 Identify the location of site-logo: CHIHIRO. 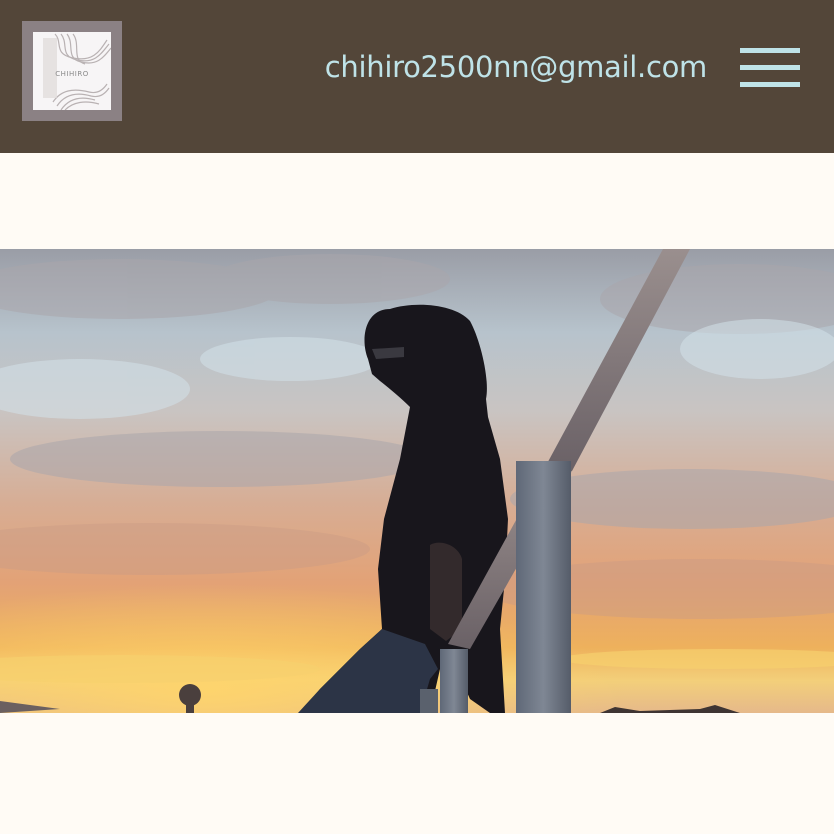
(72, 71).